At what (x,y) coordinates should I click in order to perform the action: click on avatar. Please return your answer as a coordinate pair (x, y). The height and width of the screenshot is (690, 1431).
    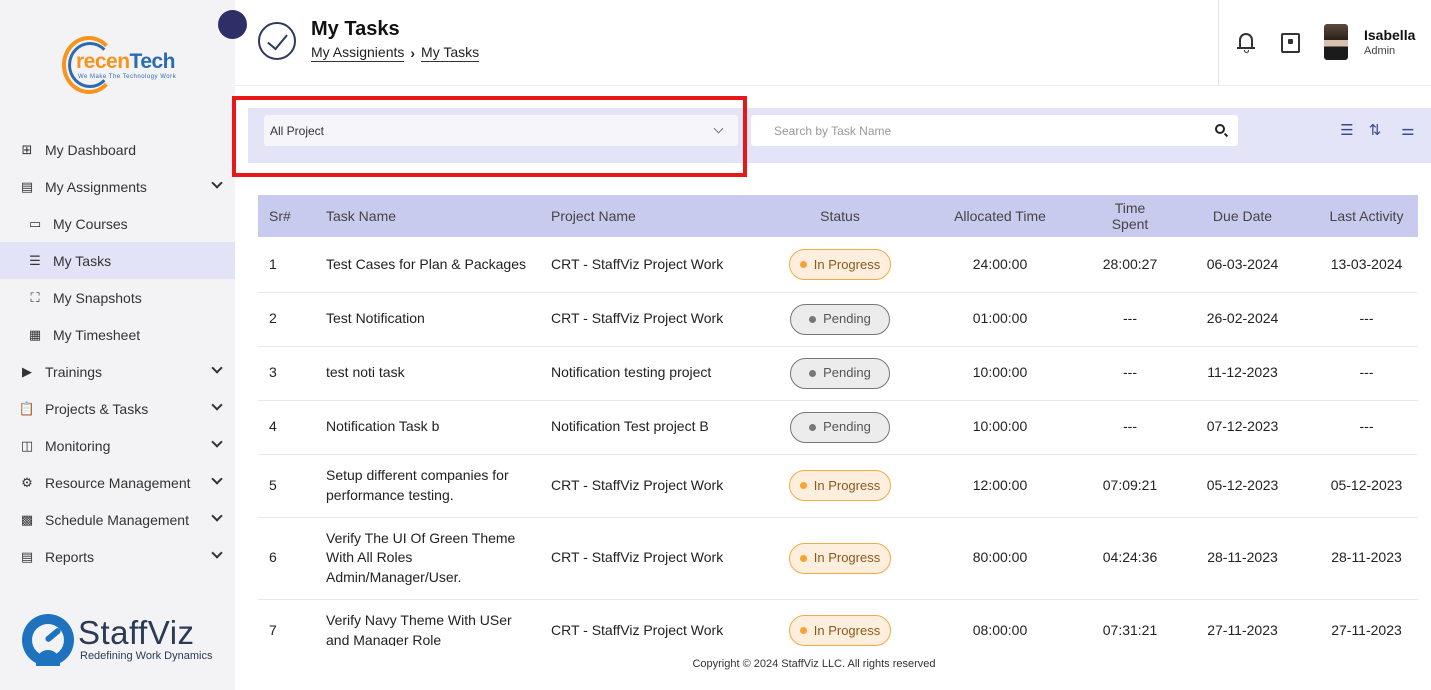
    Looking at the image, I should click on (1336, 42).